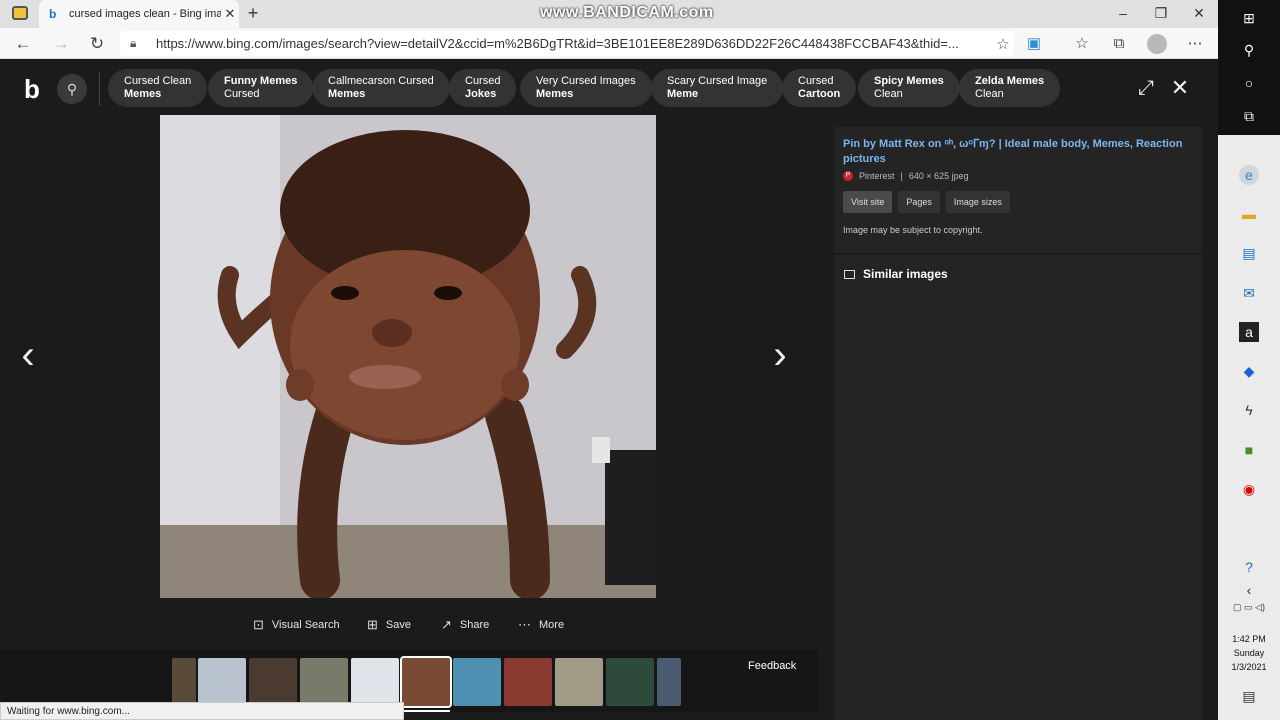 Image resolution: width=1280 pixels, height=720 pixels. I want to click on related-search-chip: Spicy Memes Clean, so click(909, 88).